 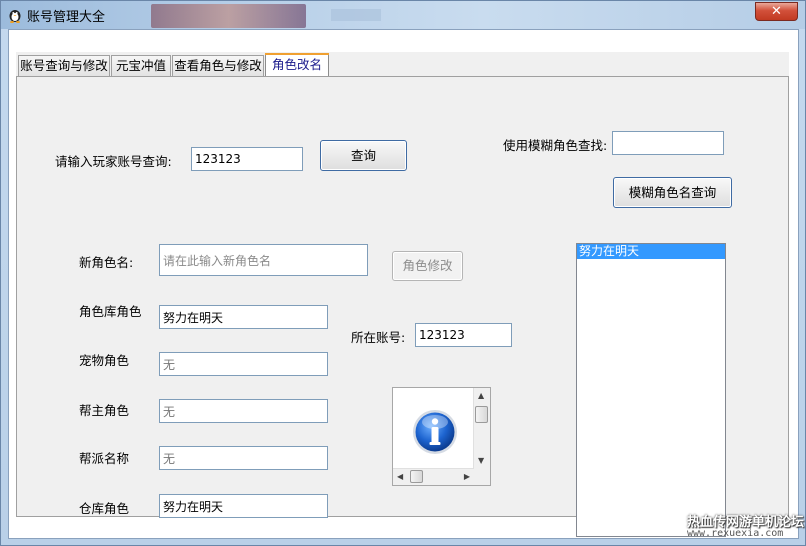 What do you see at coordinates (218, 65) in the screenshot?
I see `tab-view-role: 查看角色与修改` at bounding box center [218, 65].